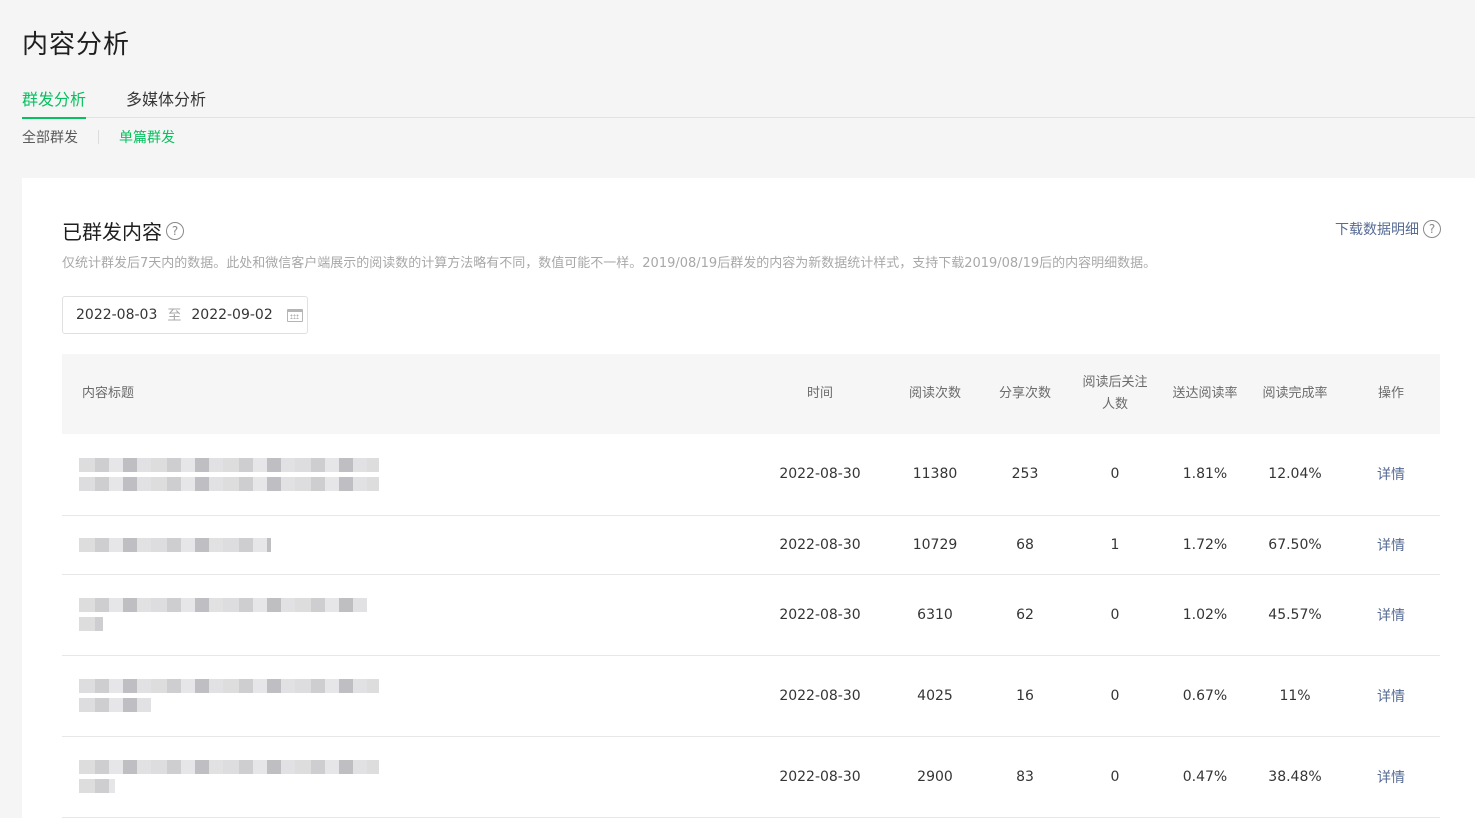 Image resolution: width=1475 pixels, height=818 pixels. Describe the element at coordinates (50, 137) in the screenshot. I see `subtab-all-mass-send: 全部群发` at that location.